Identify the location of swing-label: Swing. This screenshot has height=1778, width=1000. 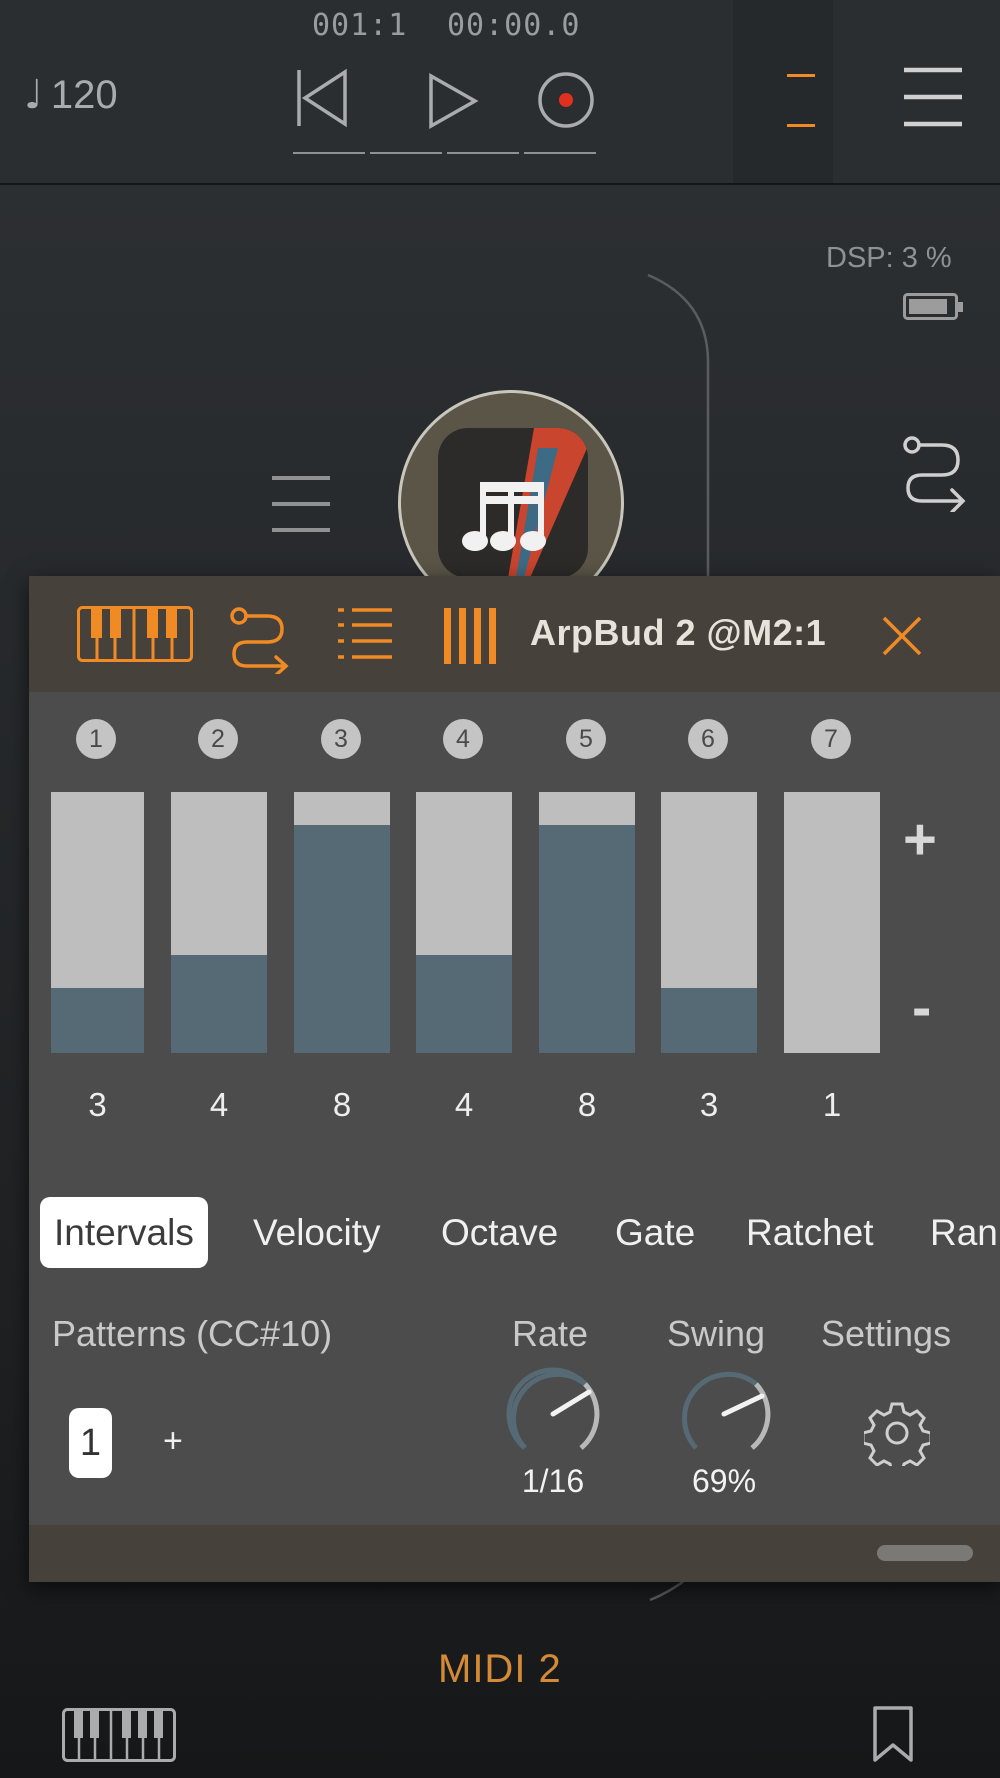
(716, 1333).